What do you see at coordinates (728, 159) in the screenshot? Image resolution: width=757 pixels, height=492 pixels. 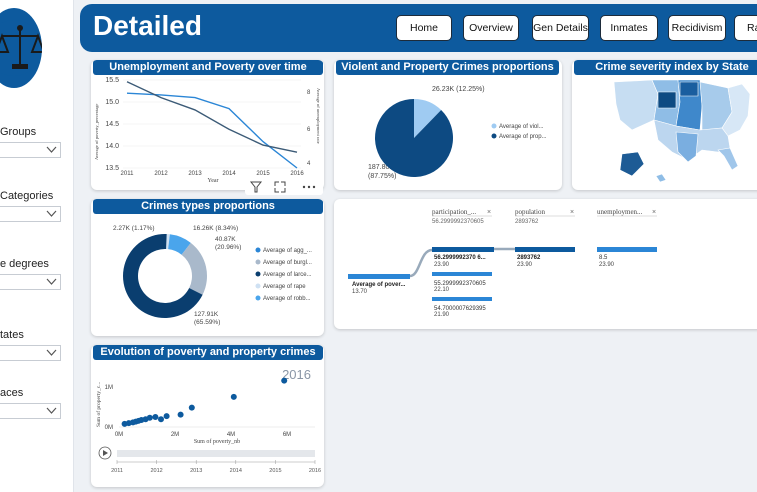 I see `map-region-florida` at bounding box center [728, 159].